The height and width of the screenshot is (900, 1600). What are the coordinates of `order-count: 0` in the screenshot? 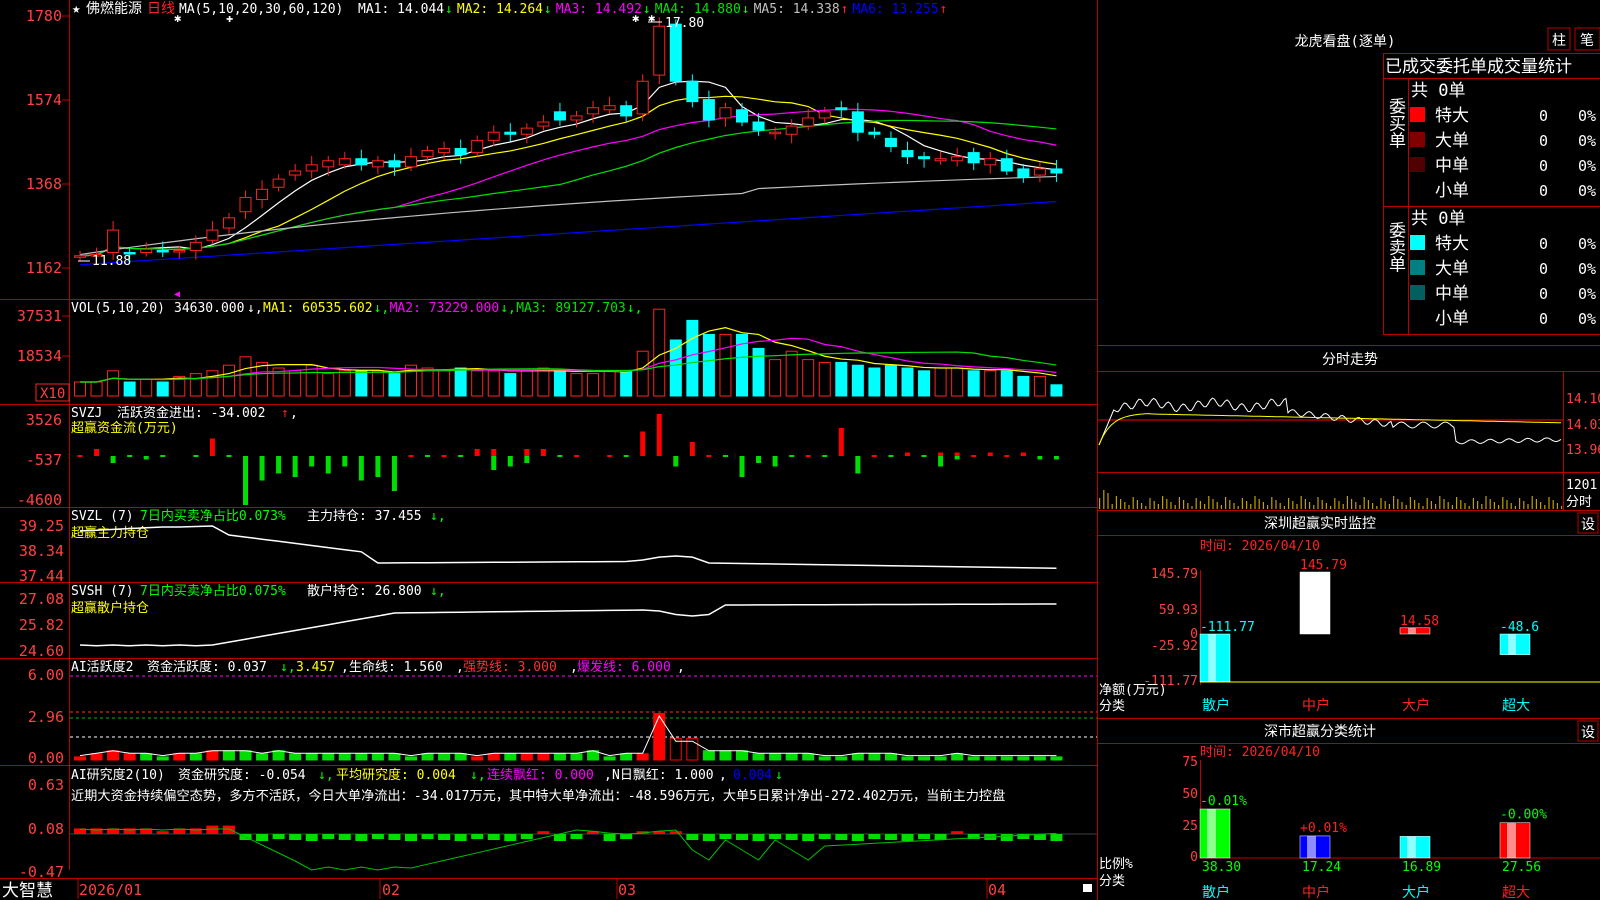 It's located at (1543, 244).